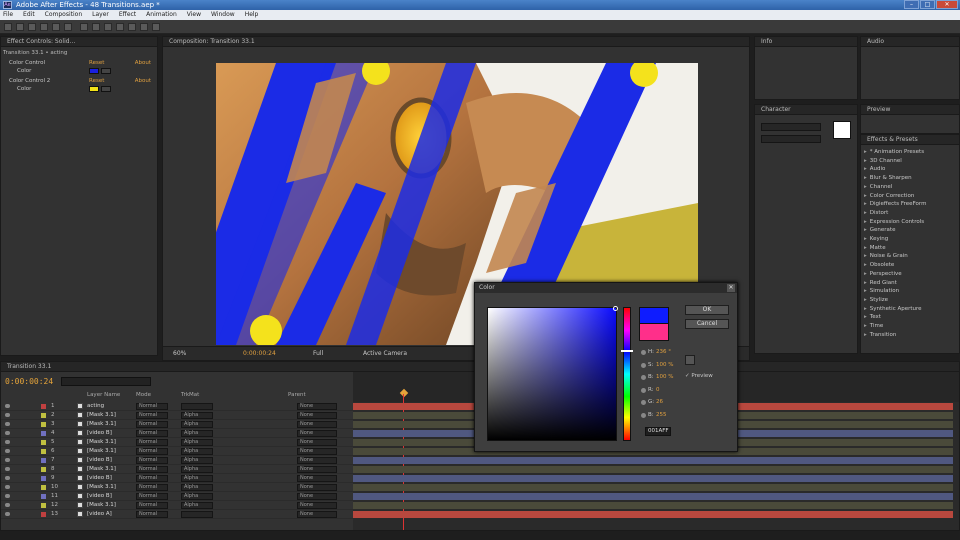  What do you see at coordinates (615, 308) in the screenshot?
I see `color-field-cursor` at bounding box center [615, 308].